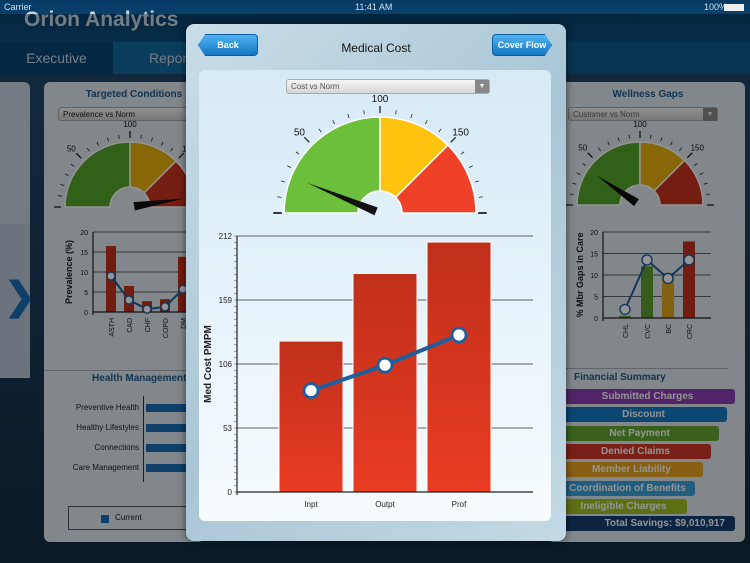 The image size is (750, 563). I want to click on y-tick-label: 212, so click(226, 236).